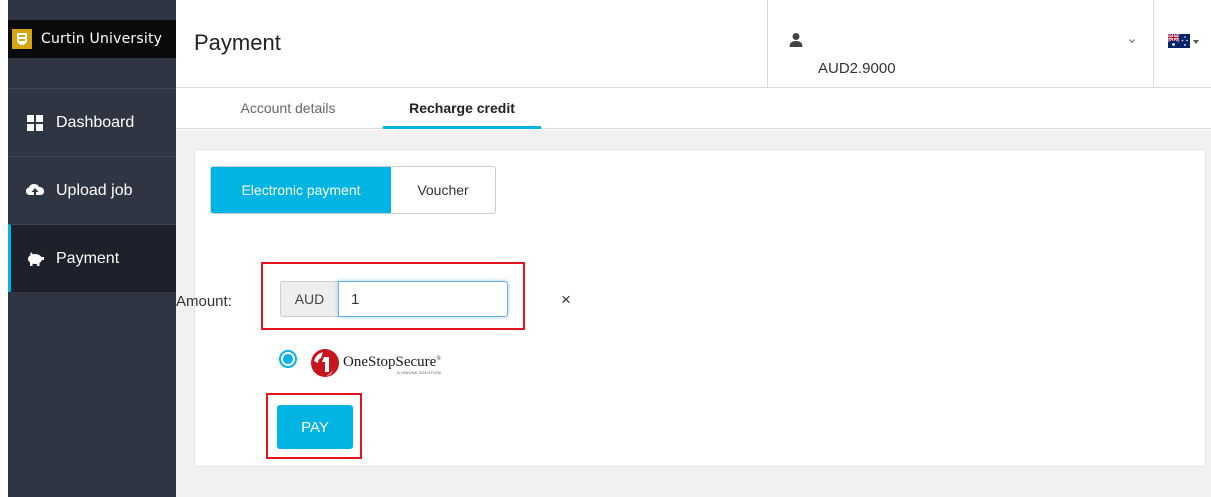 The width and height of the screenshot is (1211, 497). What do you see at coordinates (1179, 41) in the screenshot?
I see `australia-flag-icon` at bounding box center [1179, 41].